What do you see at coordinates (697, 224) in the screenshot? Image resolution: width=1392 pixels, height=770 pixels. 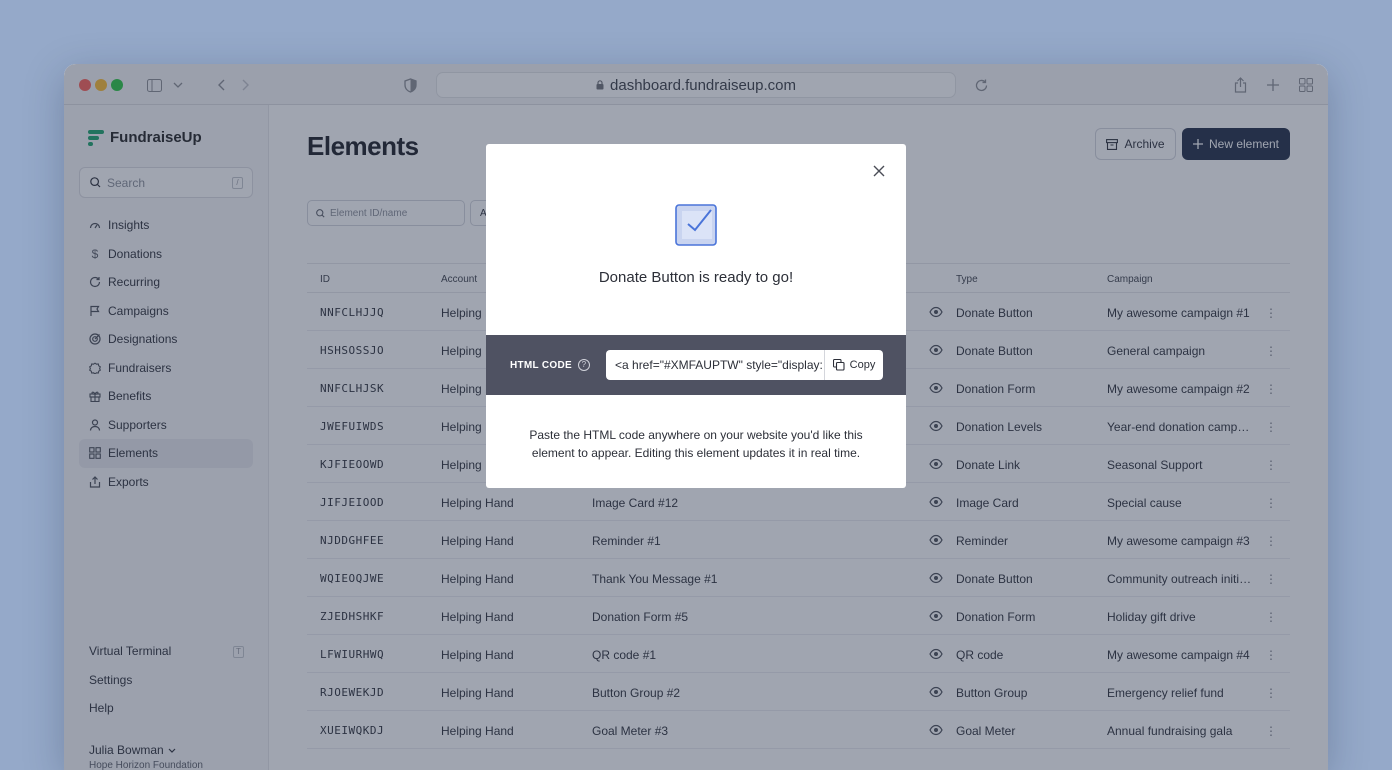 I see `checkbox-illustration-icon` at bounding box center [697, 224].